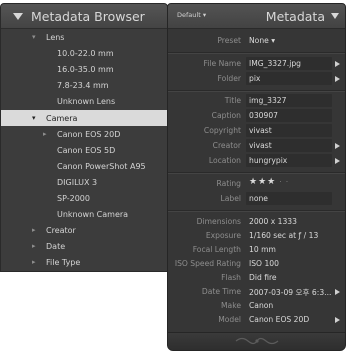  Describe the element at coordinates (84, 230) in the screenshot. I see `tree-category: ▸ Creator` at that location.